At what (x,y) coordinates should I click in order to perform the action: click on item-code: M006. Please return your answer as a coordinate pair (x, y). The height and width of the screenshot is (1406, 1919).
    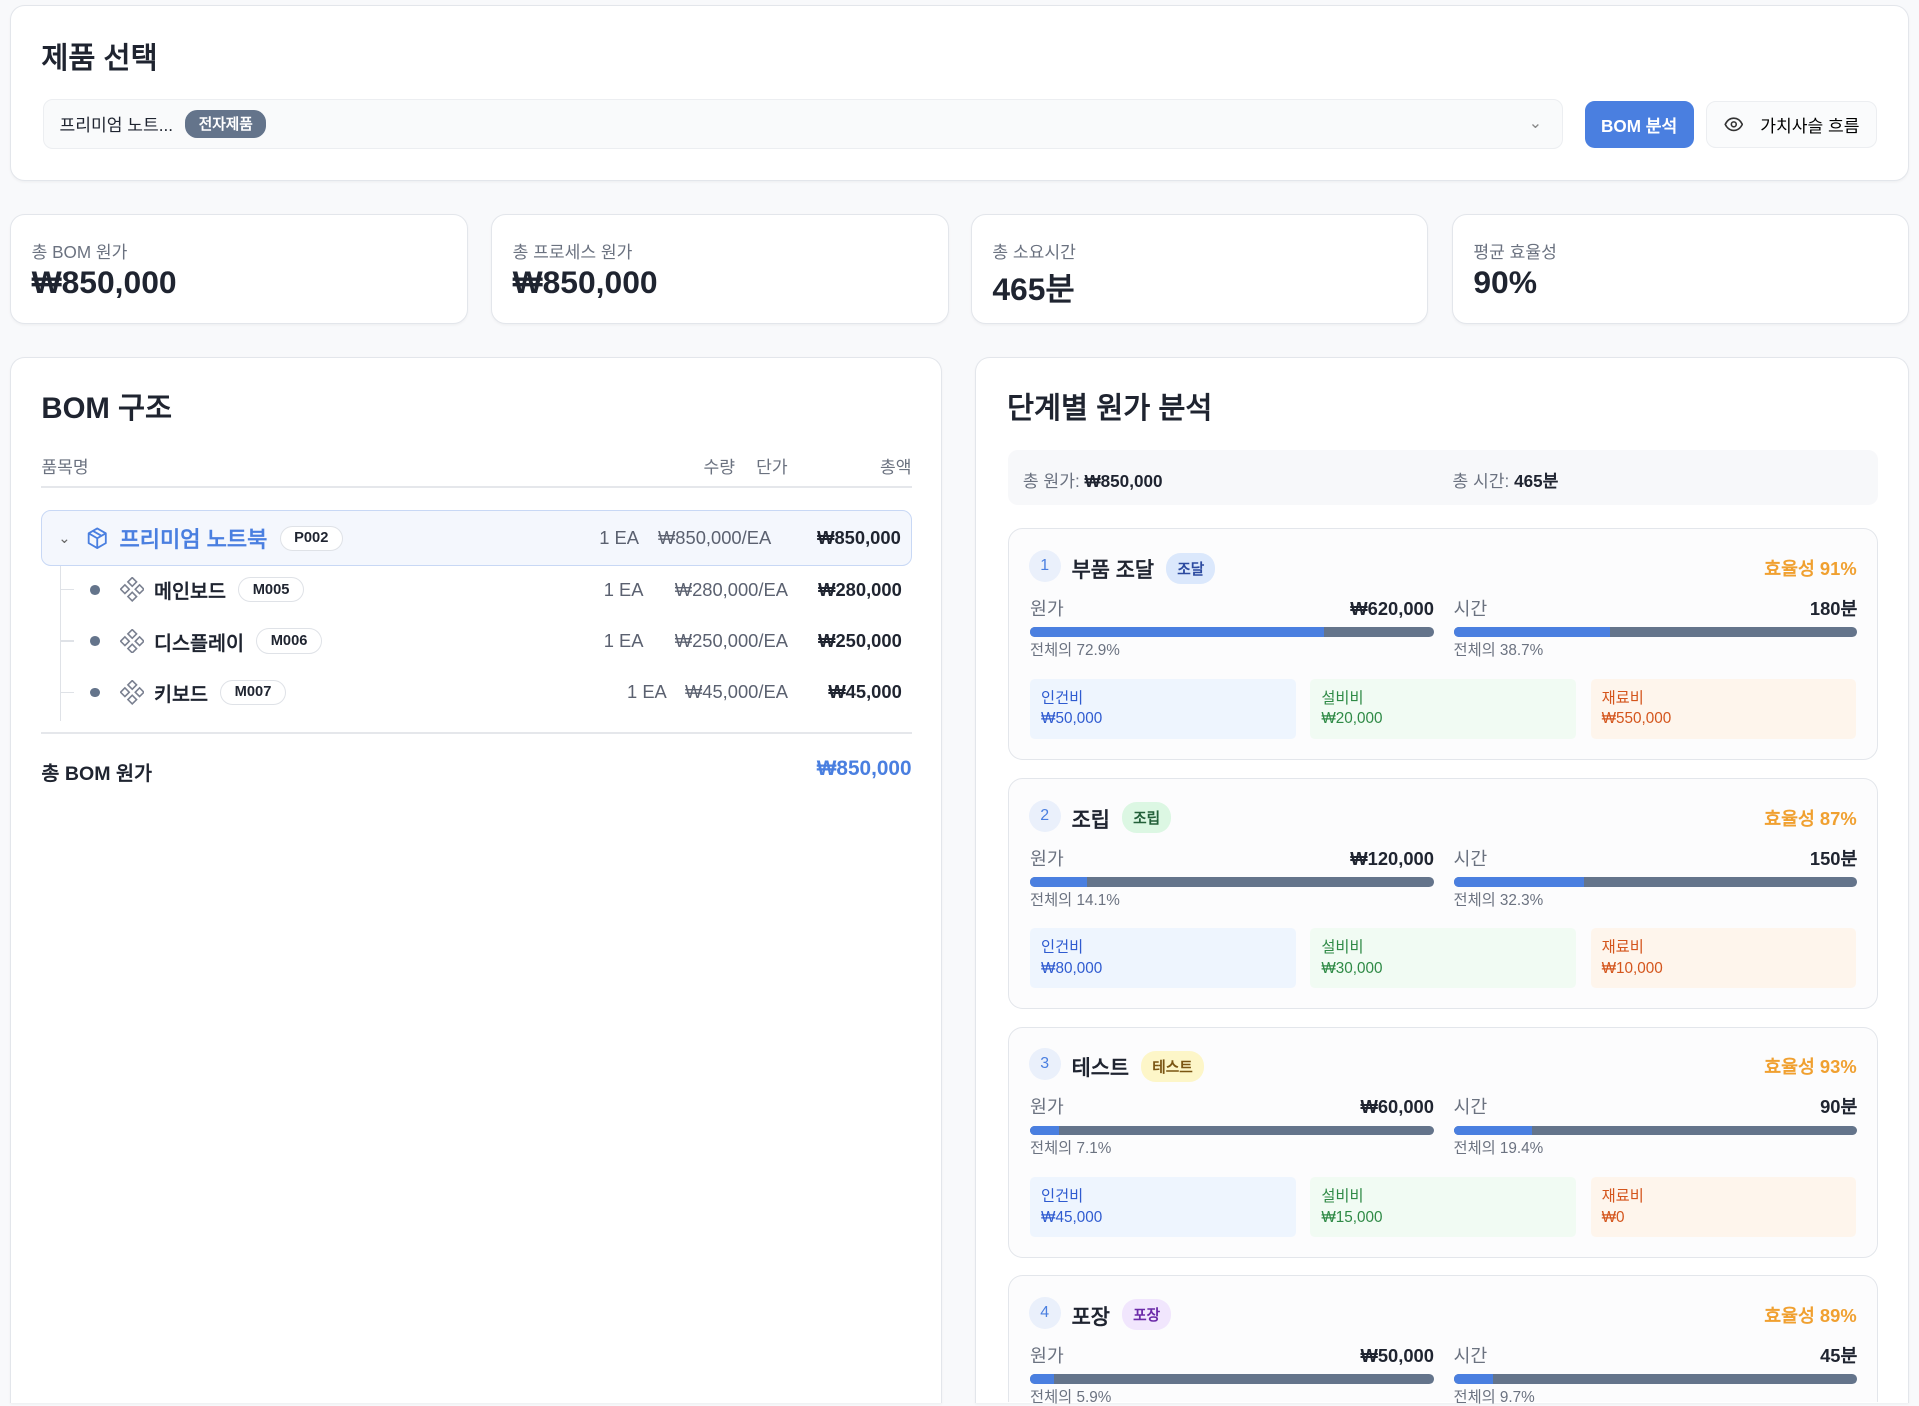
    Looking at the image, I should click on (289, 641).